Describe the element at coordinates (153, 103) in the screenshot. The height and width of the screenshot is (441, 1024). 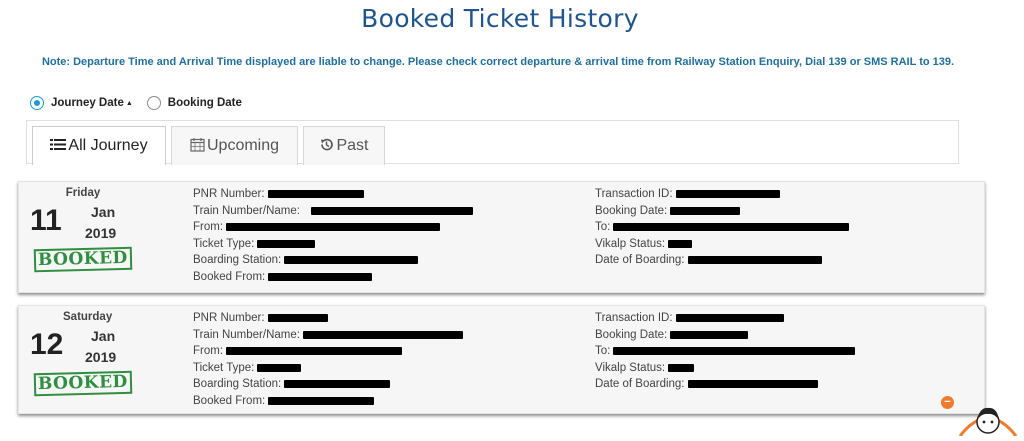
I see `booking-date-radio` at that location.